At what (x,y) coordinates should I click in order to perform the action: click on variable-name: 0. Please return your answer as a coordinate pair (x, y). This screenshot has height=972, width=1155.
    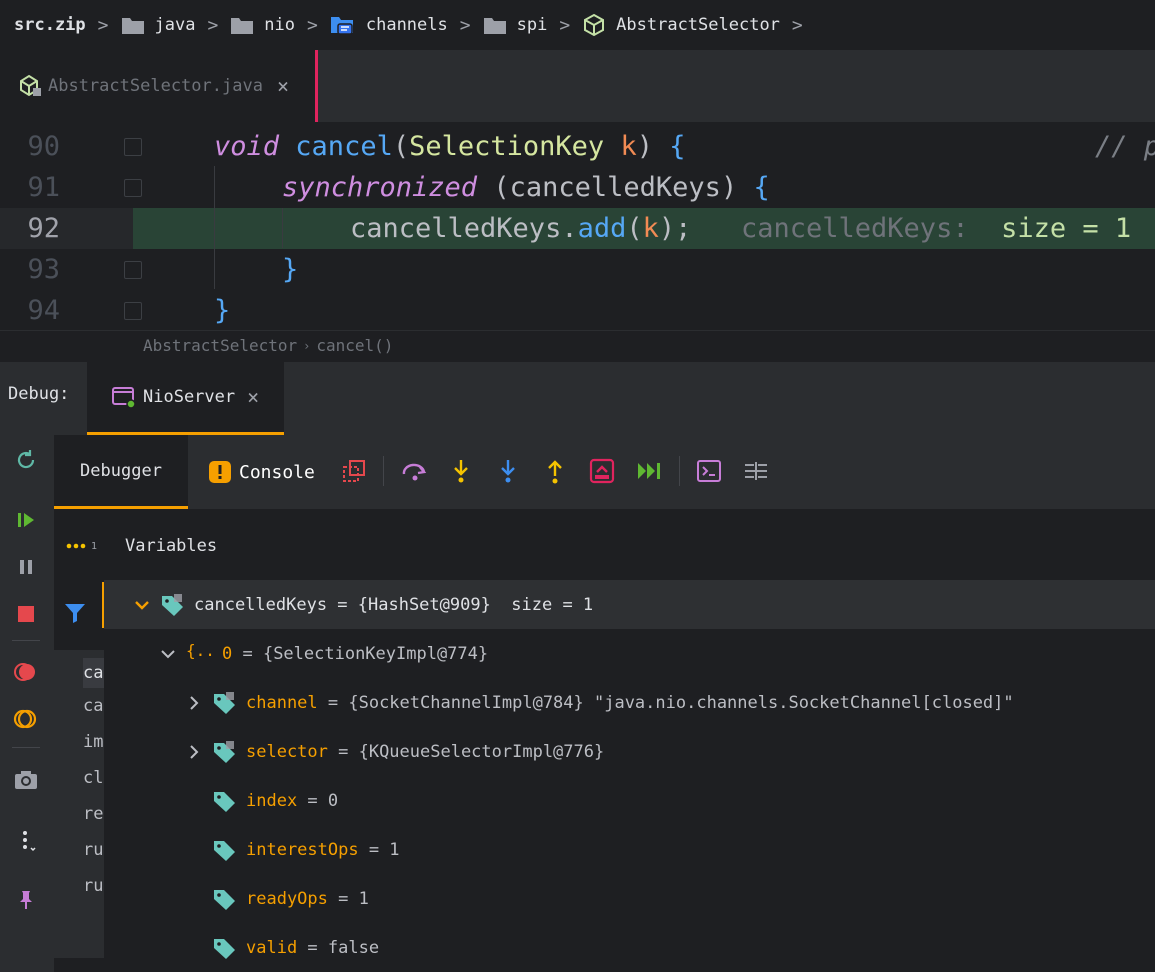
    Looking at the image, I should click on (227, 653).